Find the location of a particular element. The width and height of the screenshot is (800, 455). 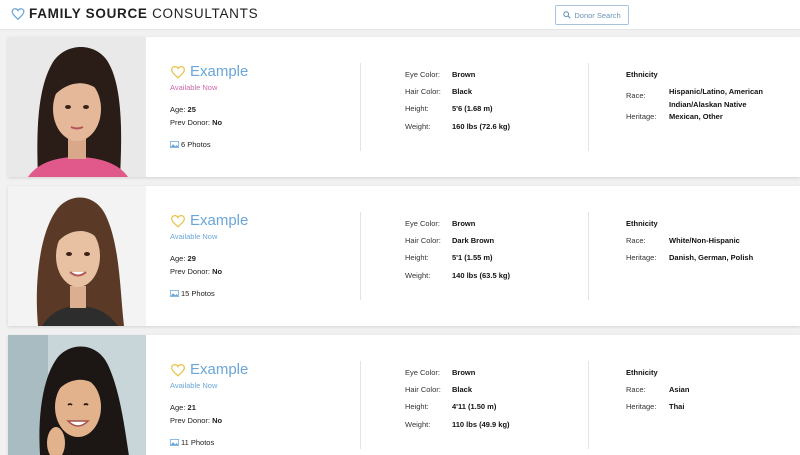

donor-age: Age: 29 is located at coordinates (183, 258).